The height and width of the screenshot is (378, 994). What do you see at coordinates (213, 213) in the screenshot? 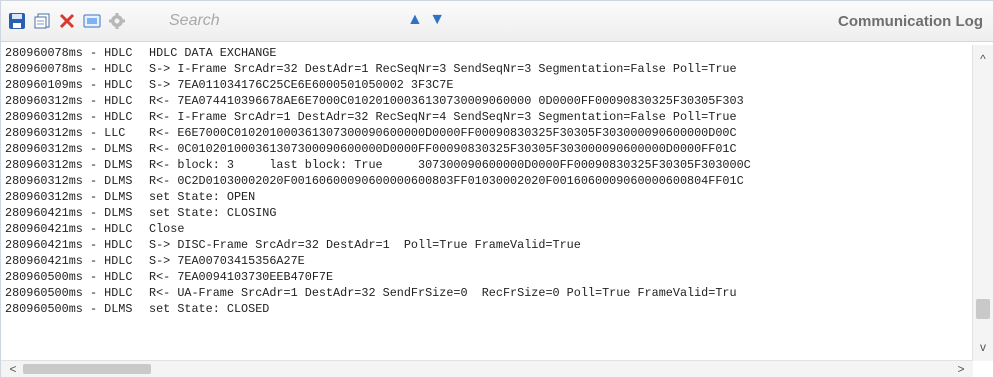
I see `log-message: set State: CLOSING` at bounding box center [213, 213].